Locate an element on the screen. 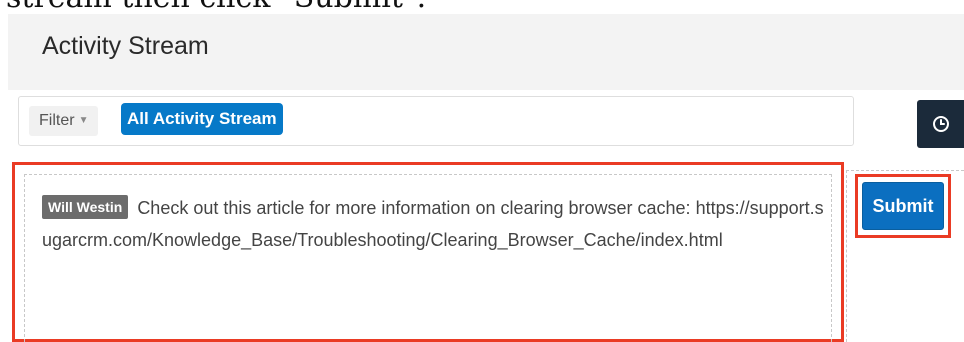 This screenshot has height=342, width=964. active-filter-pill: All Activity Stream is located at coordinates (202, 119).